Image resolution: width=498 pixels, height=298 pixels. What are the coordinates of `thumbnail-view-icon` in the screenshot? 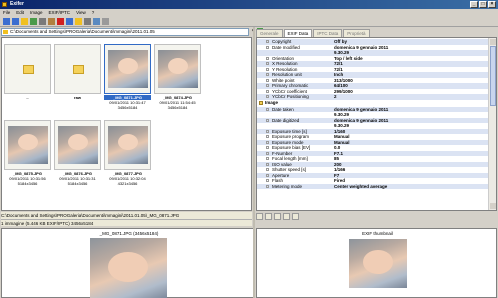 It's located at (96, 21).